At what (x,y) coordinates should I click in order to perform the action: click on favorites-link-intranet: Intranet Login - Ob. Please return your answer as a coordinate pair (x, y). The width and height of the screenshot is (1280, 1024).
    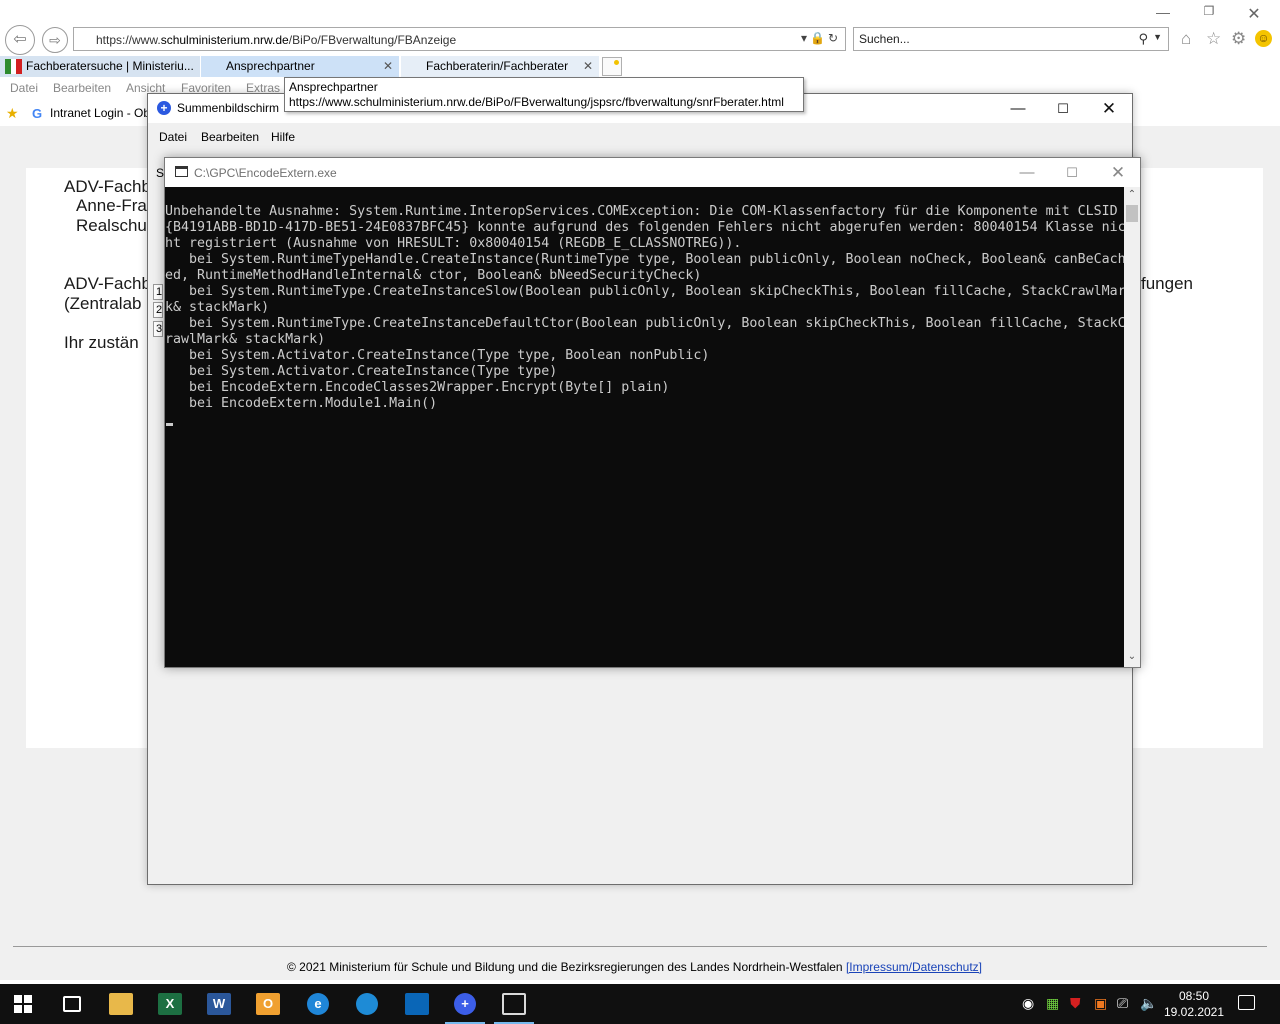
    Looking at the image, I should click on (100, 113).